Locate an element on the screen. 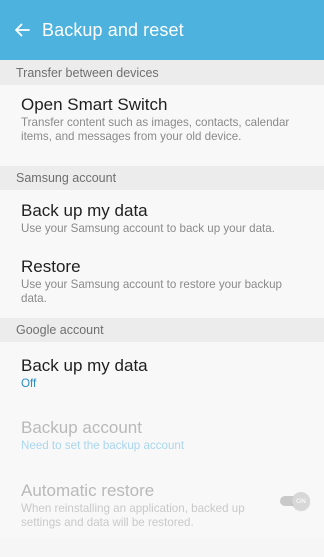 The width and height of the screenshot is (324, 557). section-header-transfer: Transfer between devices is located at coordinates (162, 72).